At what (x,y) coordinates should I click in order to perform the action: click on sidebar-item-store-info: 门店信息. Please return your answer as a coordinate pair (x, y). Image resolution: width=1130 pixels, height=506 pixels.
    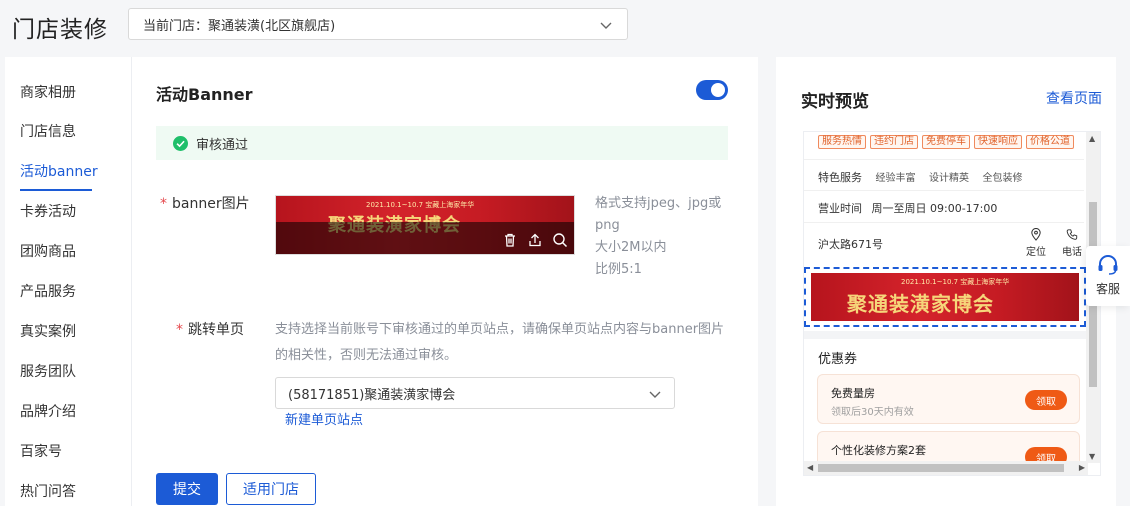
    Looking at the image, I should click on (48, 132).